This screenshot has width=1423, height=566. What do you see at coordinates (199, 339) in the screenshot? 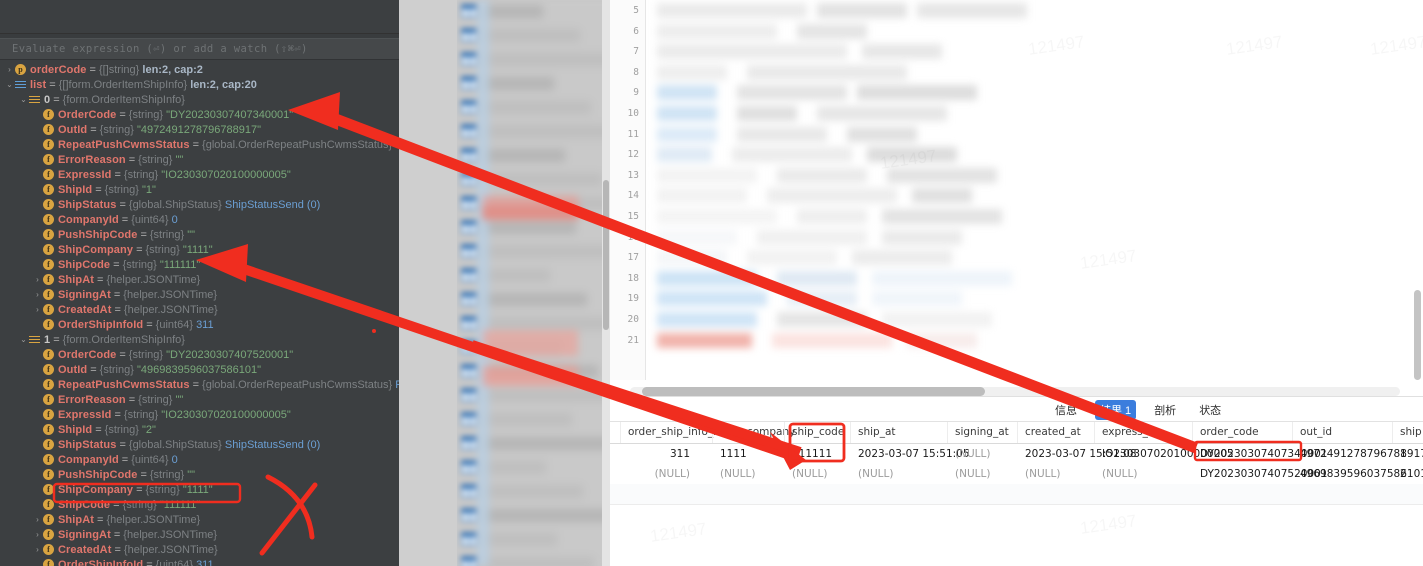
I see `variable-row: ⌄ 1 = {form.OrderItemShipInfo}` at bounding box center [199, 339].